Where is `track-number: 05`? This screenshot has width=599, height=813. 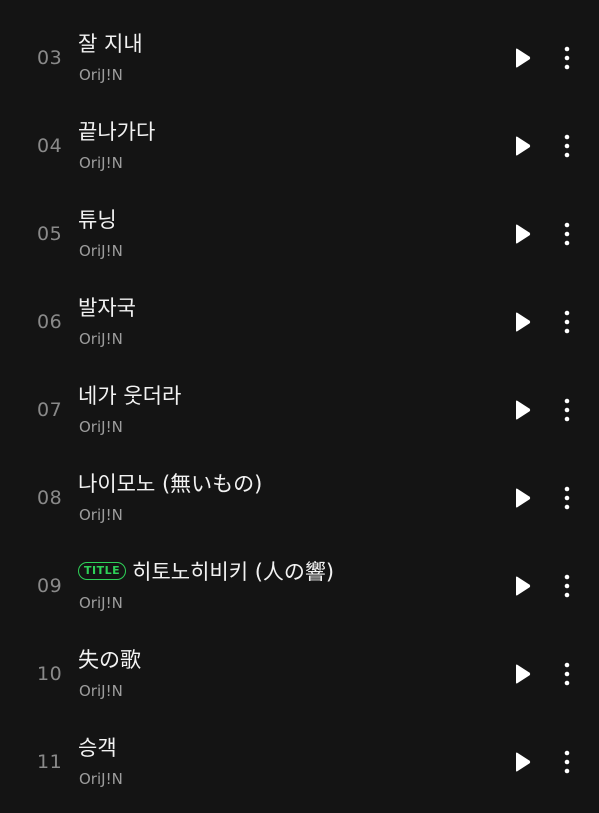
track-number: 05 is located at coordinates (50, 234).